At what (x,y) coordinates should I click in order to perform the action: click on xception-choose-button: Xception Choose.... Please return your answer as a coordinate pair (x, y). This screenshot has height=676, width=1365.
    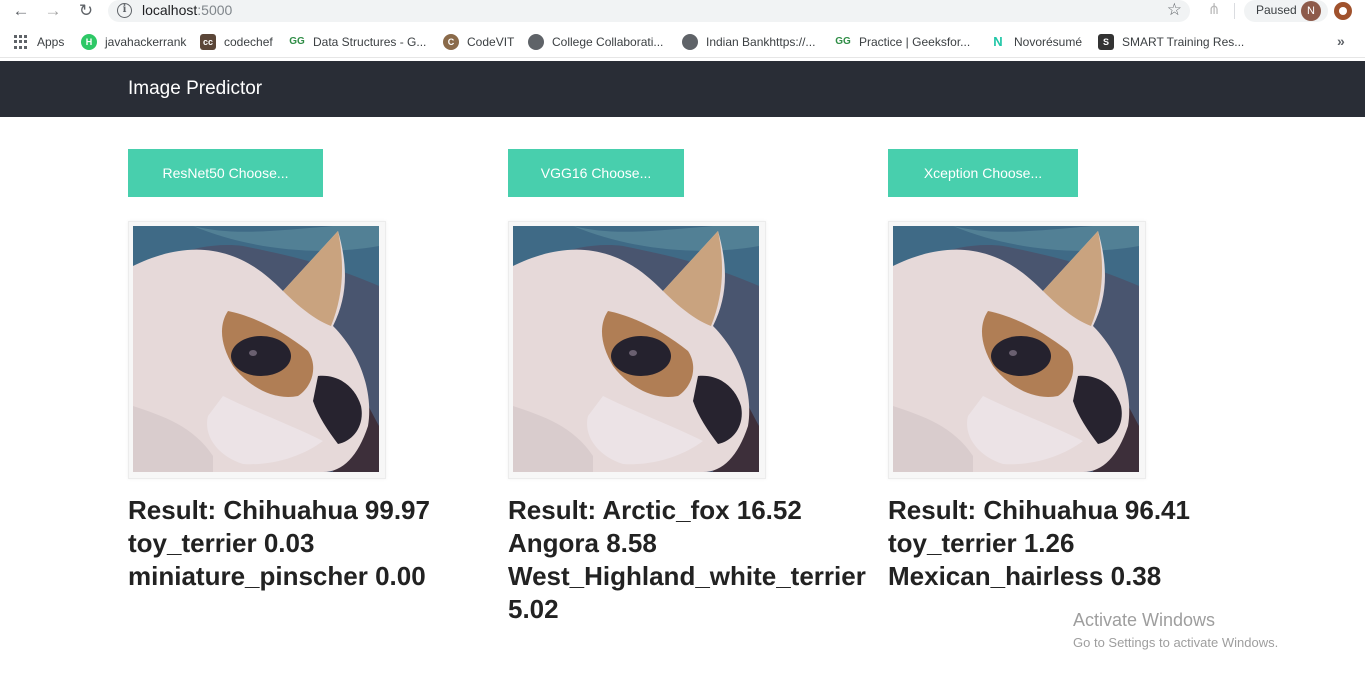
    Looking at the image, I should click on (983, 173).